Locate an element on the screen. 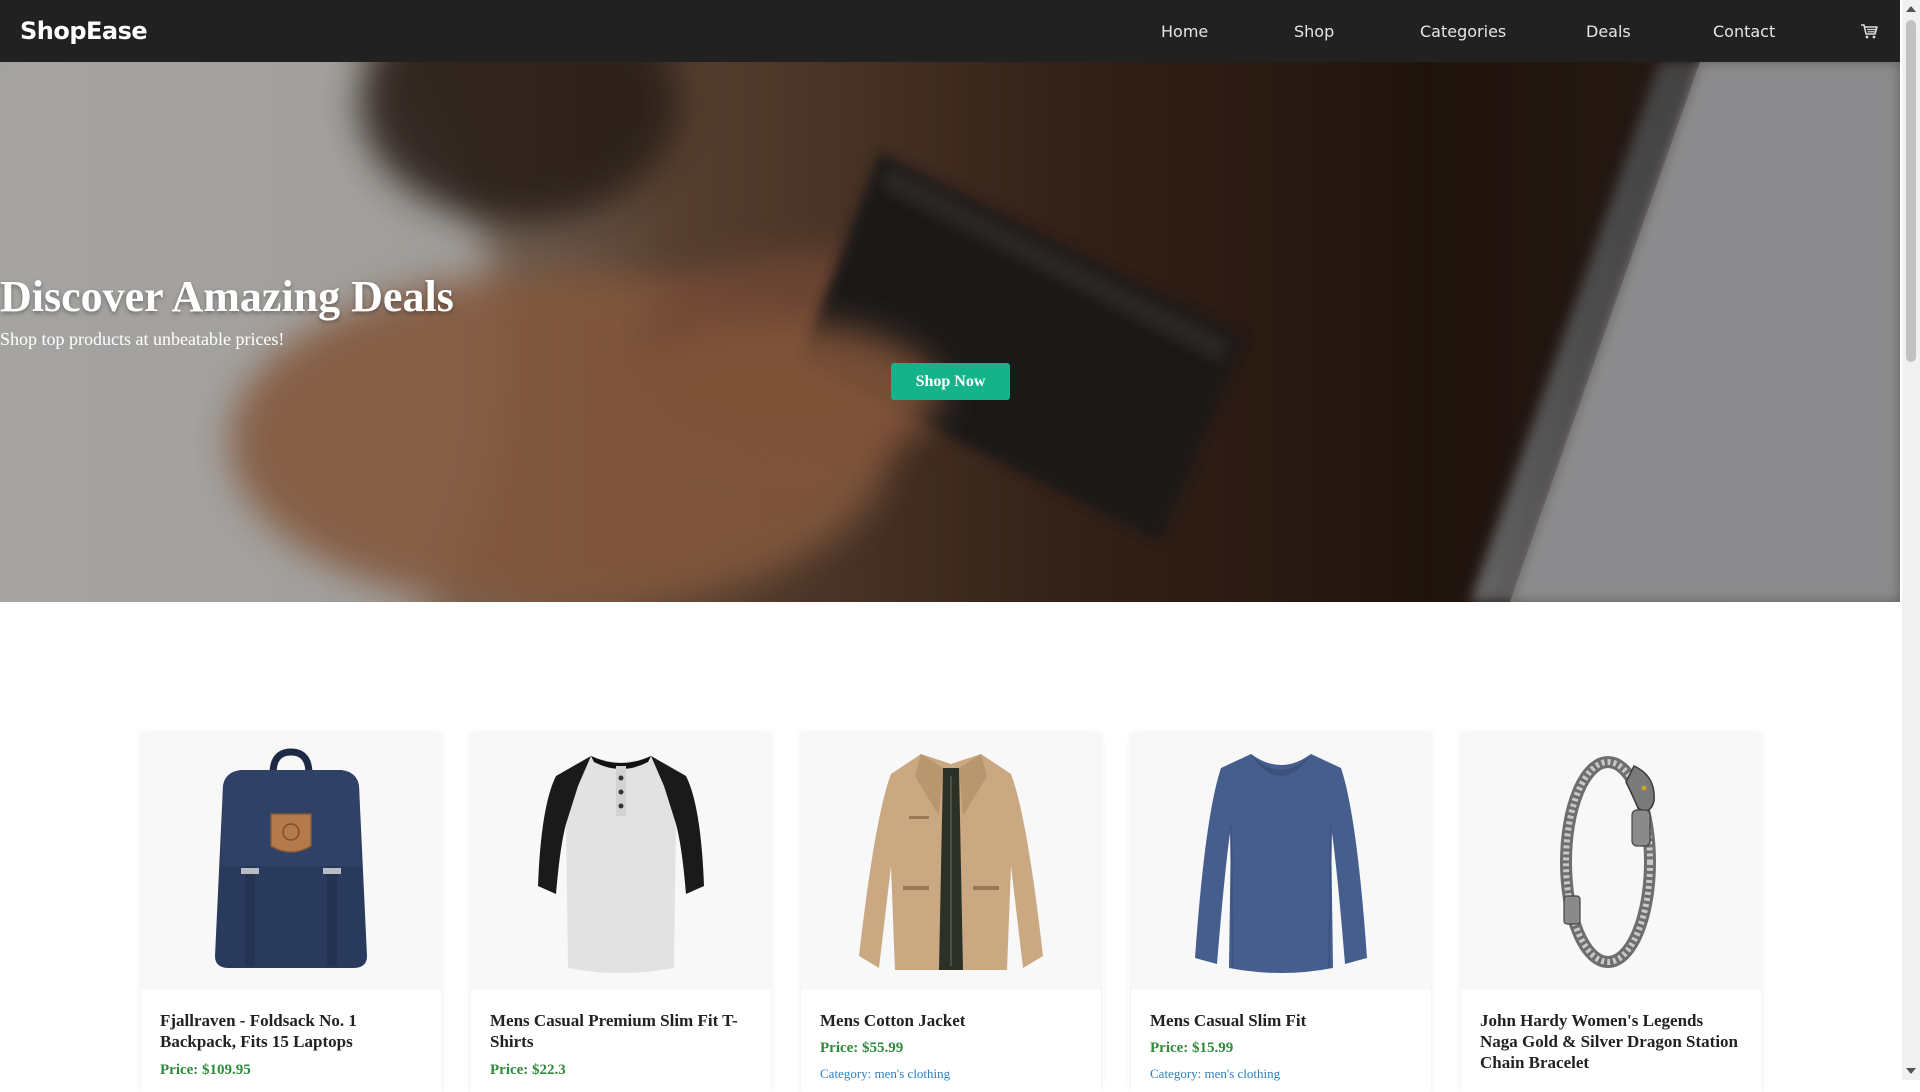  scroll-down-arrow-icon is located at coordinates (1911, 1071).